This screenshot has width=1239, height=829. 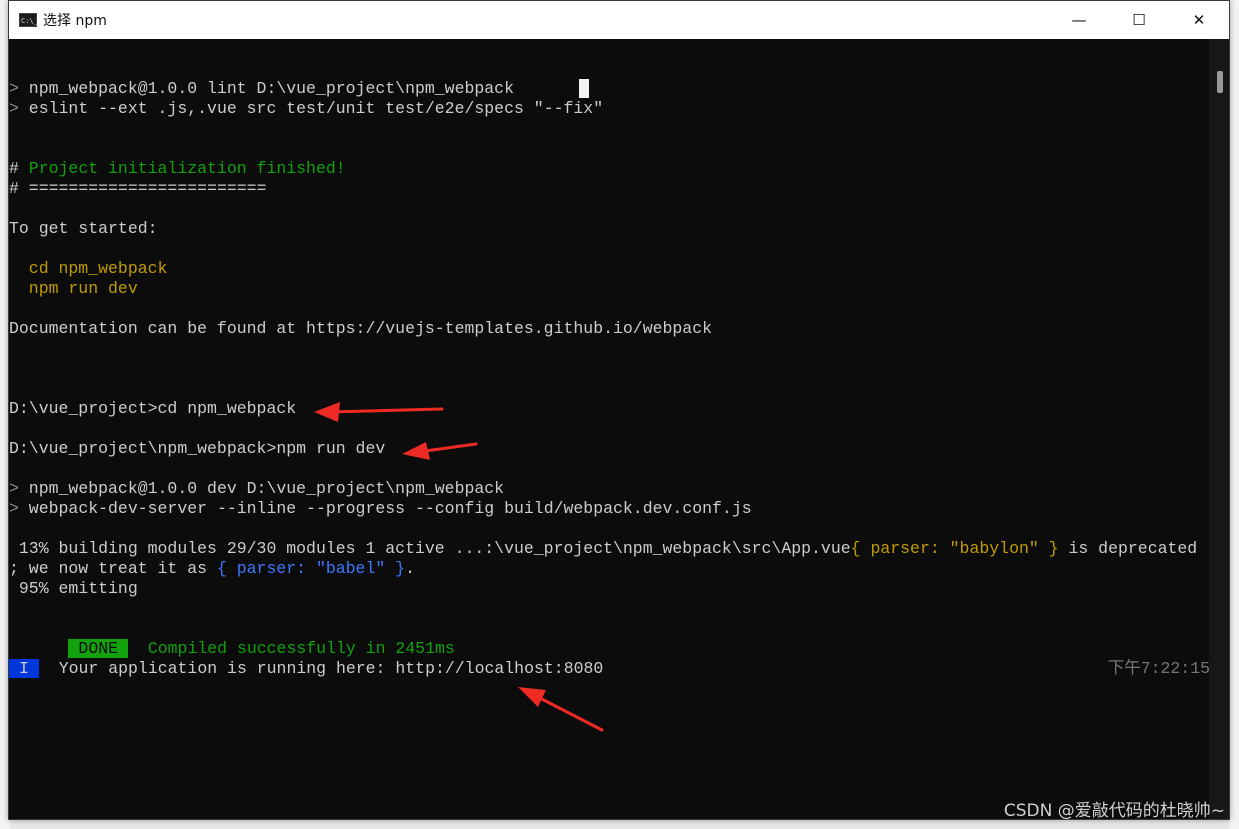 I want to click on scrollbar-thumb, so click(x=1220, y=82).